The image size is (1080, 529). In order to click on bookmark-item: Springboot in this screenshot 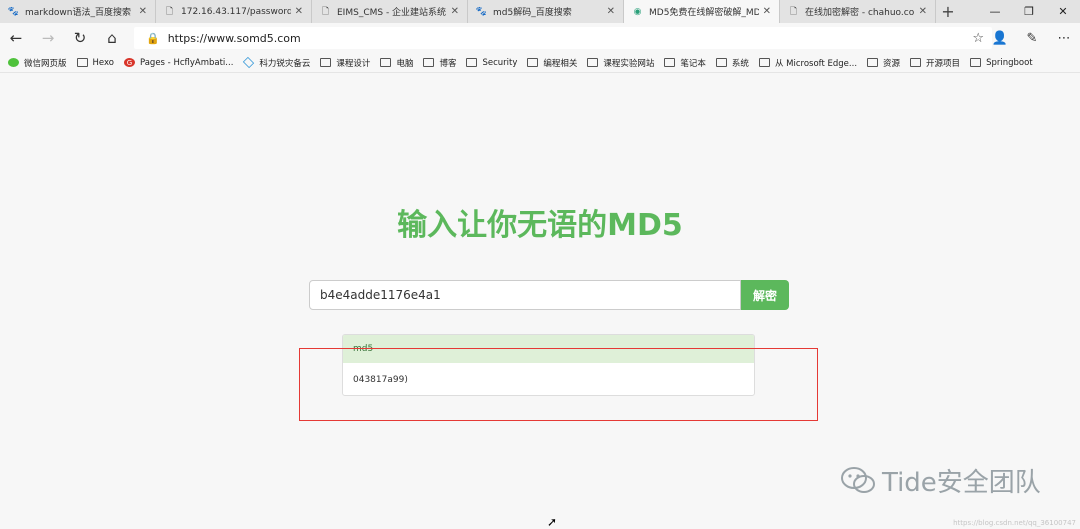, I will do `click(1001, 63)`.